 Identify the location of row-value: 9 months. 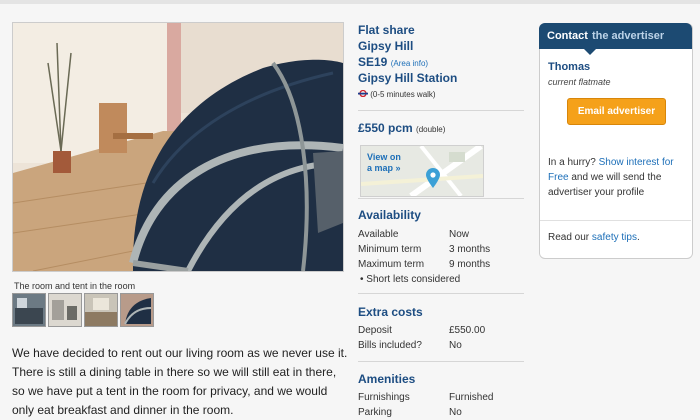
(470, 264).